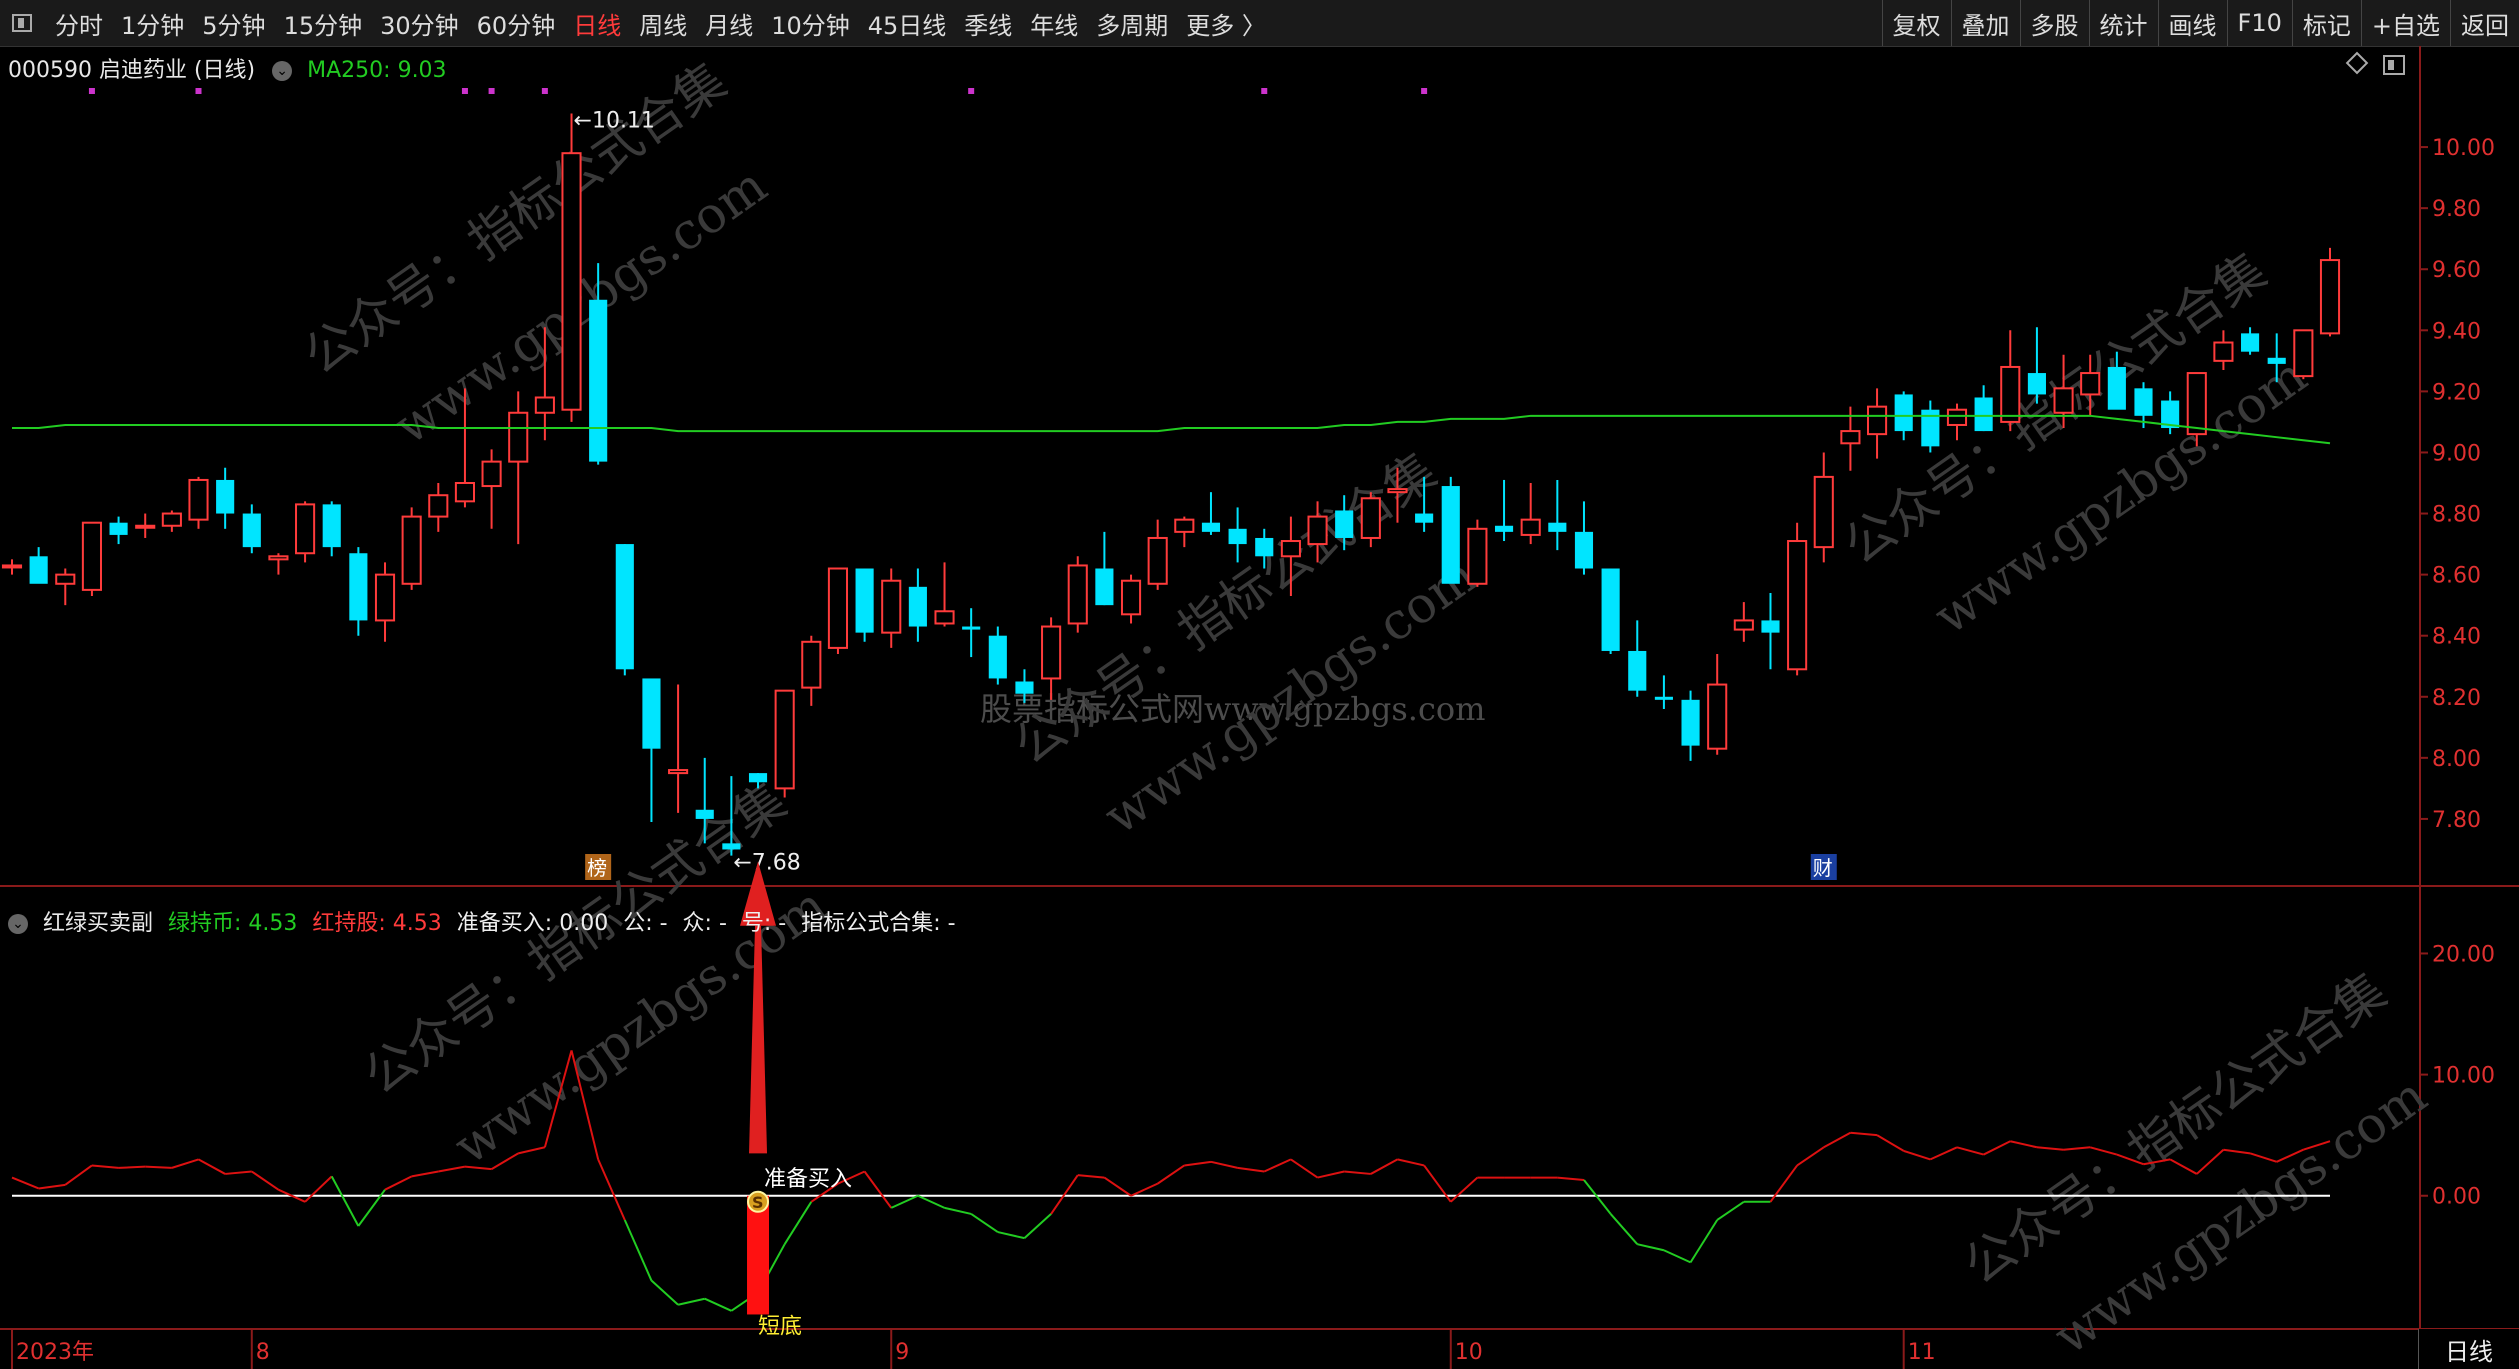 The height and width of the screenshot is (1369, 2519). What do you see at coordinates (988, 23) in the screenshot?
I see `period-tab-11: 季线` at bounding box center [988, 23].